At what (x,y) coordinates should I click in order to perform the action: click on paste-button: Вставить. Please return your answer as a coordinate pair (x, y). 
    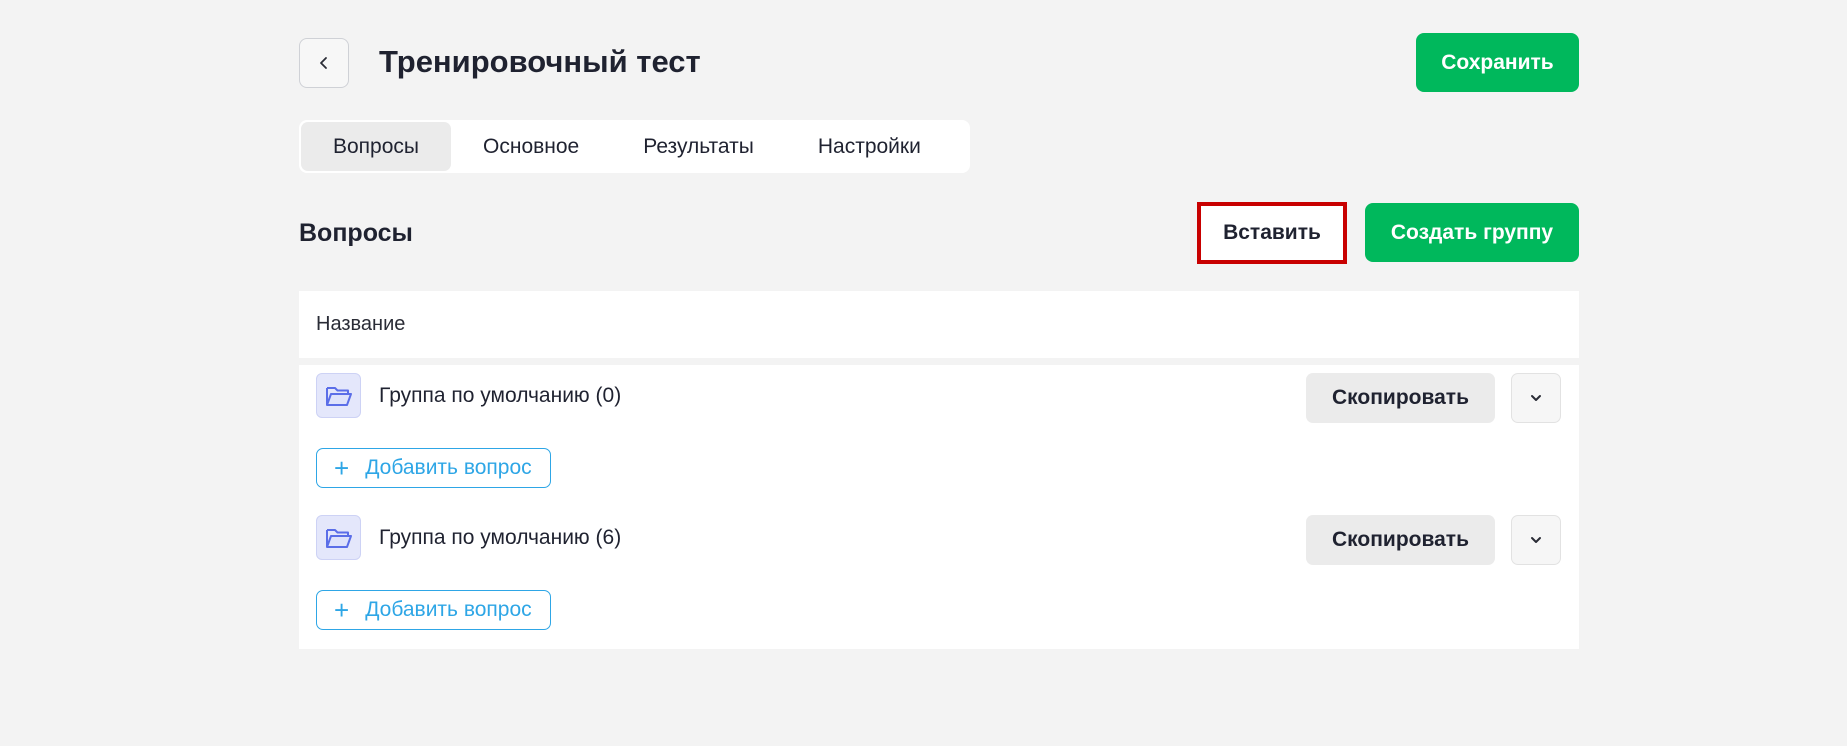
    Looking at the image, I should click on (1272, 233).